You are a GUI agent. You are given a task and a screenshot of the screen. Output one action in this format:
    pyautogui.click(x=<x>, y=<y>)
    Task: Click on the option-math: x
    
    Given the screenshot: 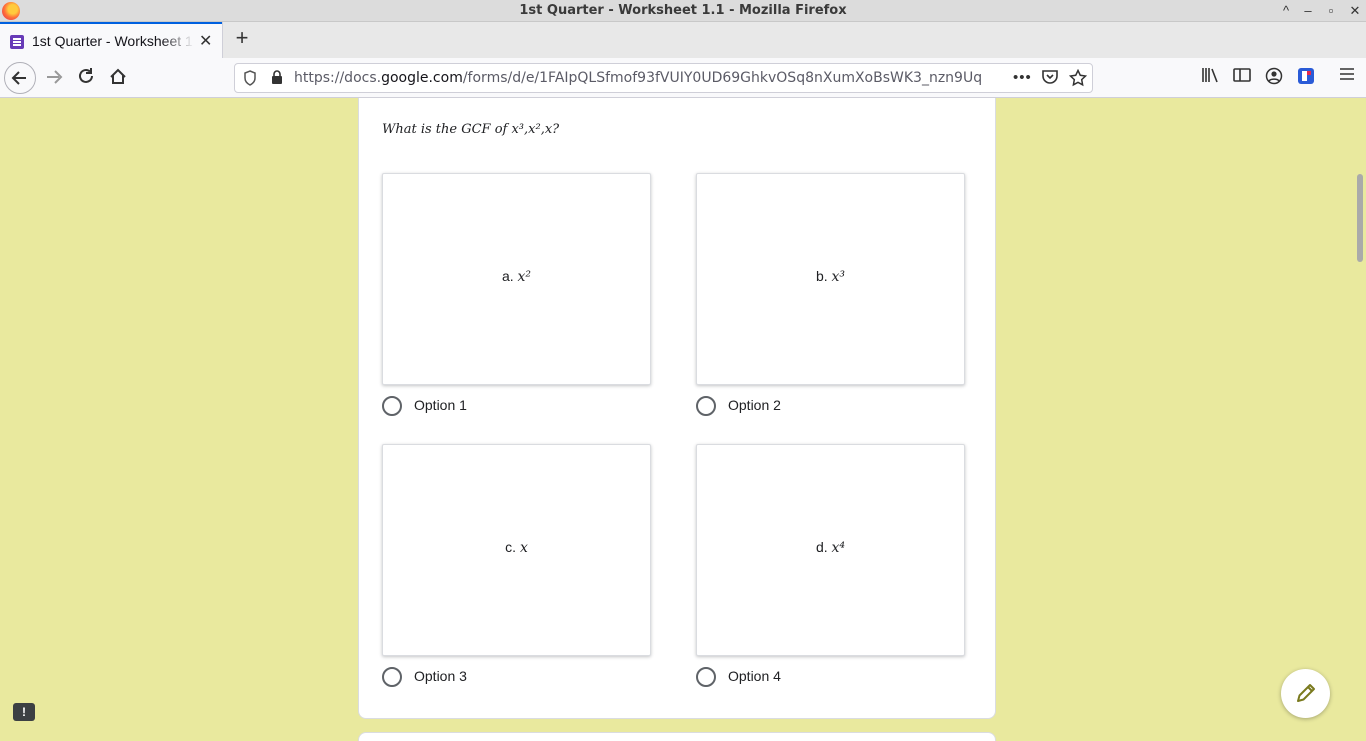 What is the action you would take?
    pyautogui.click(x=523, y=548)
    